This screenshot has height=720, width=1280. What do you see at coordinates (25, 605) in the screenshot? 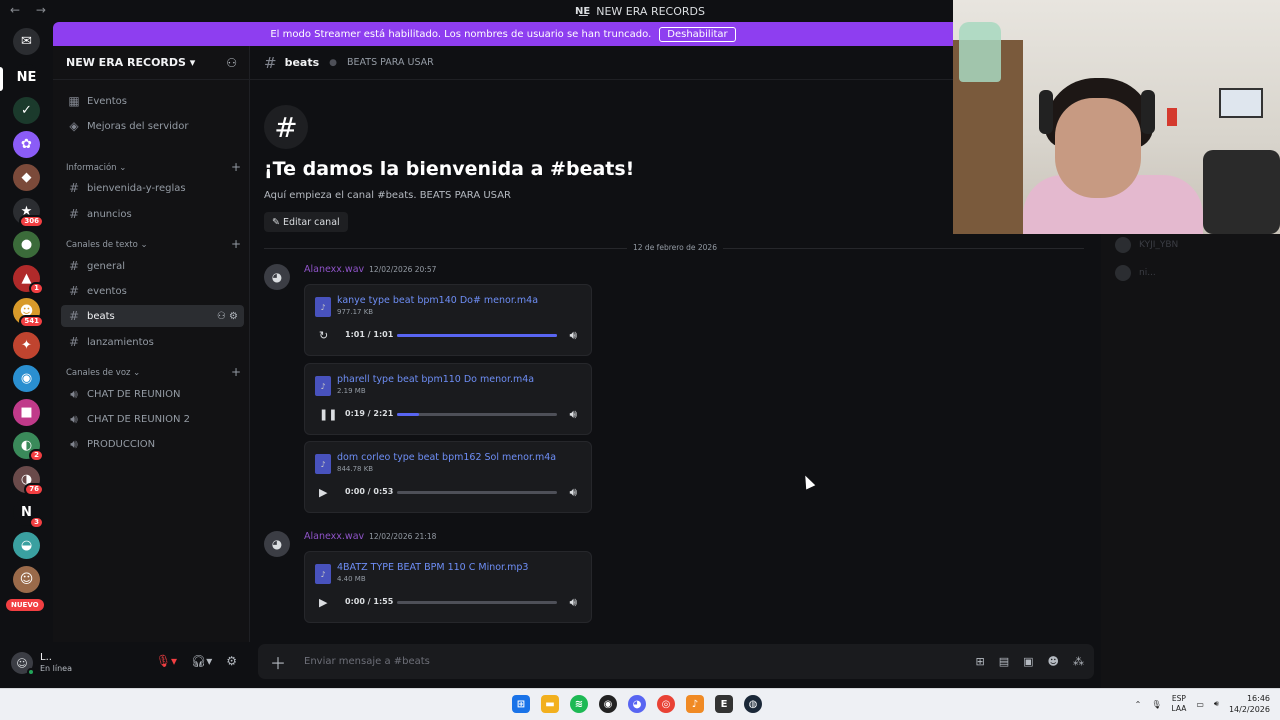
I see `new-badge: NUEVO` at bounding box center [25, 605].